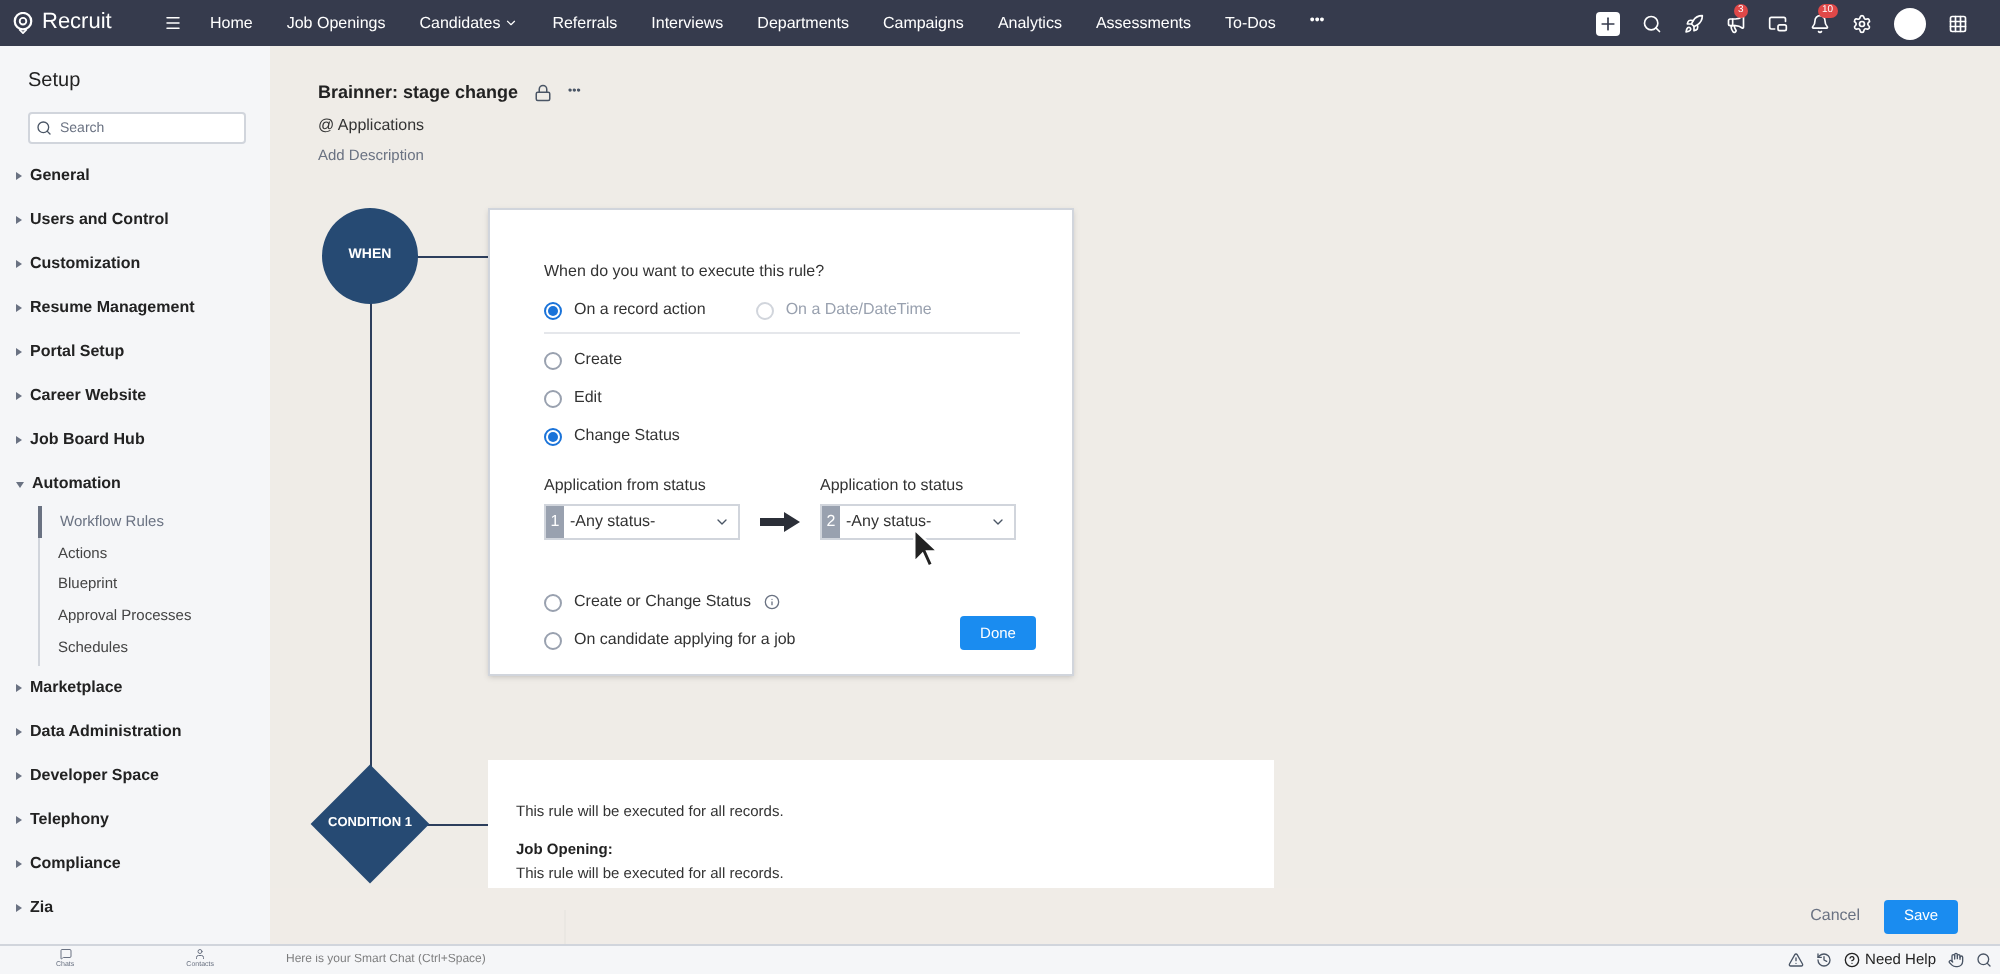 The image size is (2000, 974). What do you see at coordinates (583, 360) in the screenshot?
I see `radio-option: Create` at bounding box center [583, 360].